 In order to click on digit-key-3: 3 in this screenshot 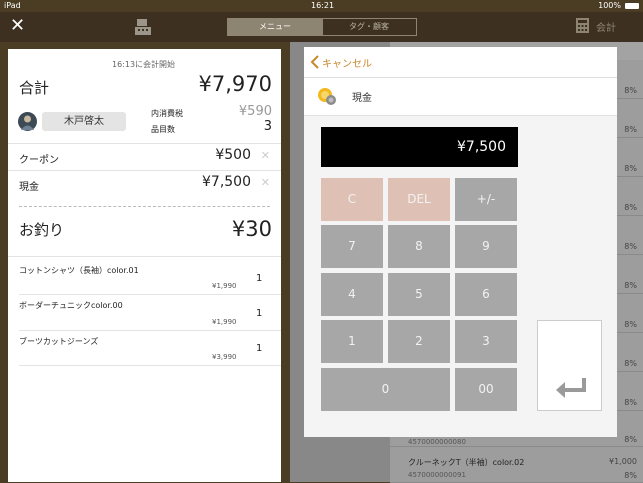, I will do `click(486, 341)`.